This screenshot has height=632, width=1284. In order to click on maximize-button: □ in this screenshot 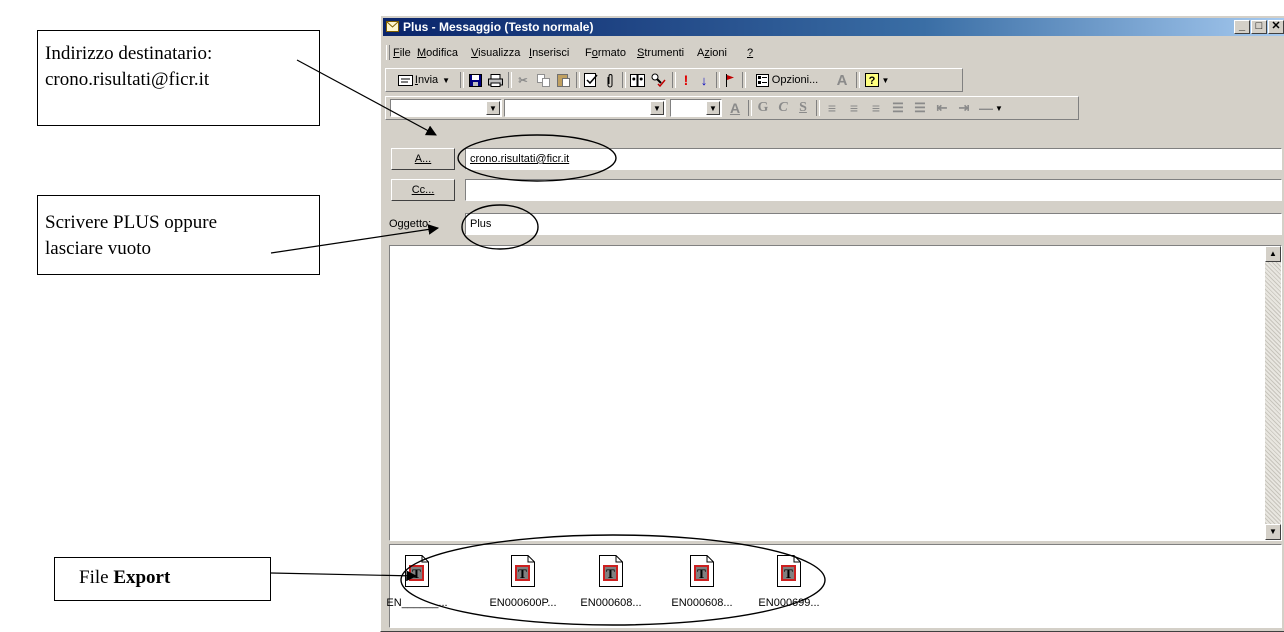, I will do `click(1259, 27)`.